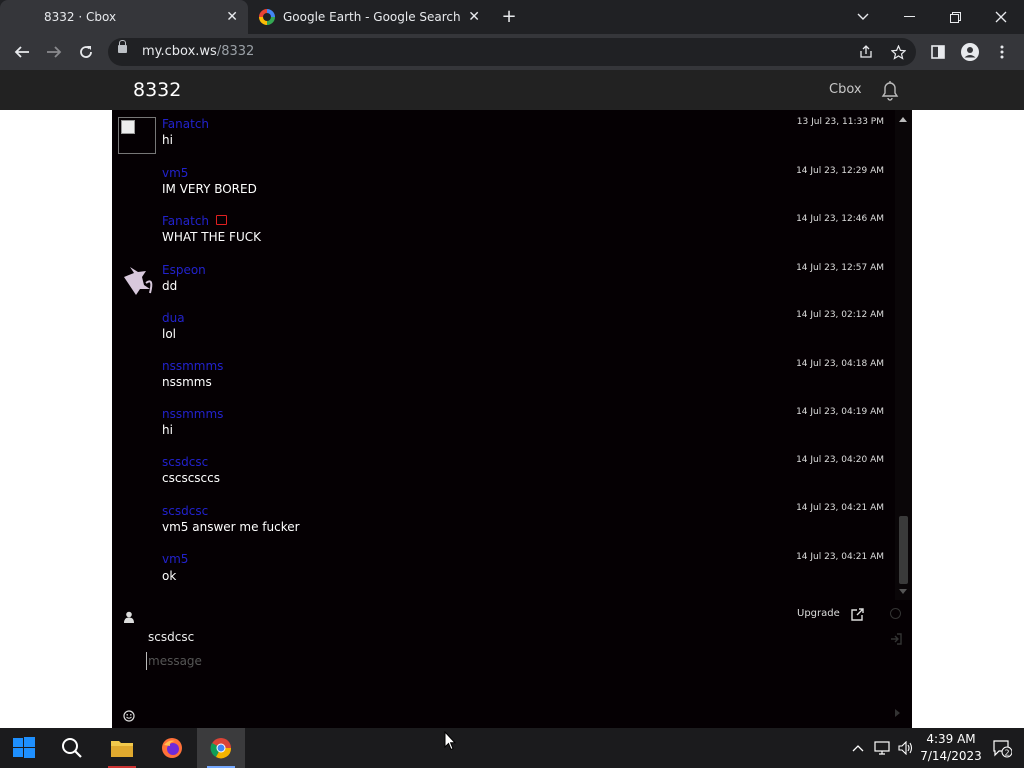  What do you see at coordinates (503, 327) in the screenshot?
I see `list-item: dua lol 14 Jul 23, 02:12 AM` at bounding box center [503, 327].